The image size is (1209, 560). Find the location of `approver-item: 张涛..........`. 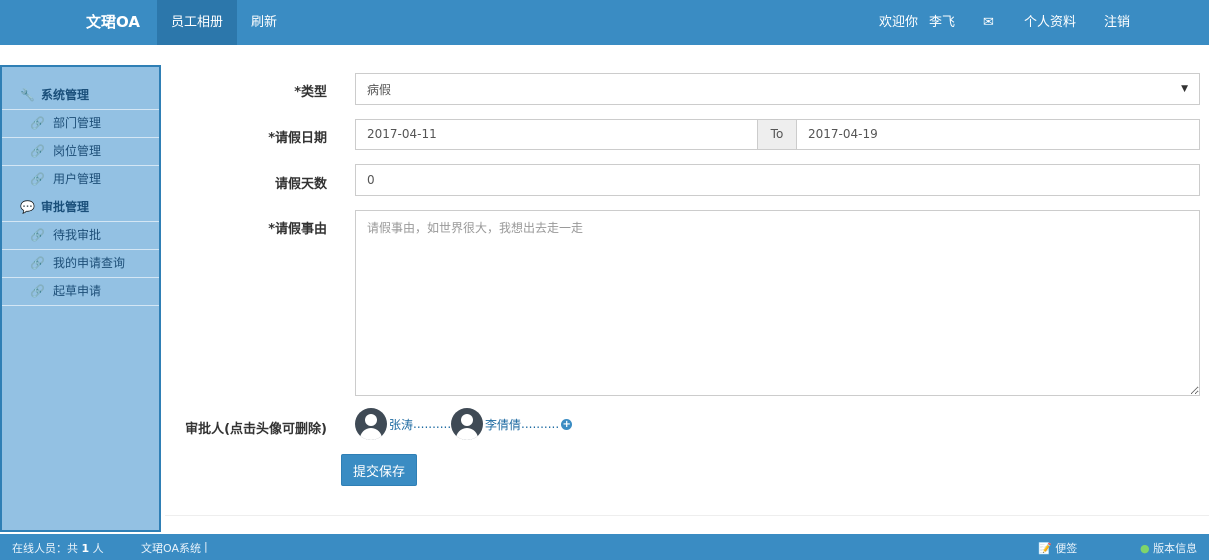

approver-item: 张涛.......... is located at coordinates (403, 424).